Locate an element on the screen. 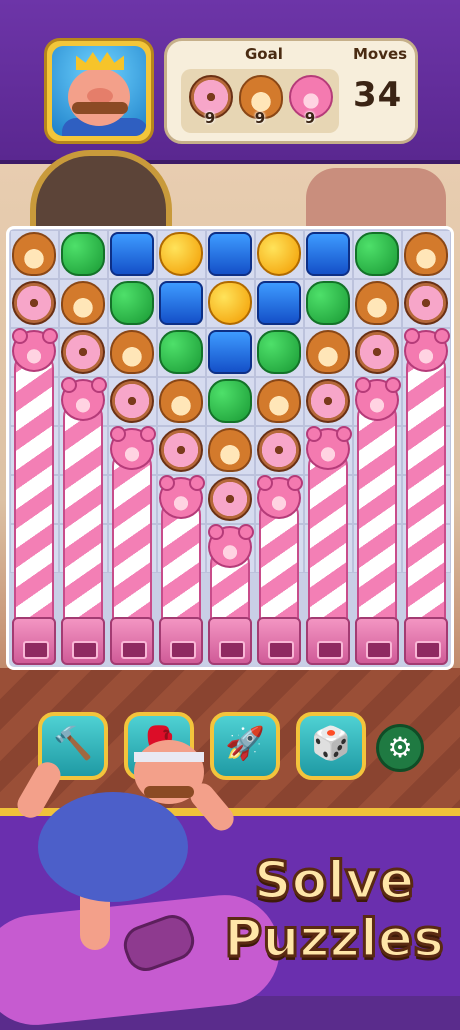 The width and height of the screenshot is (460, 1030). headline-line-2: Puzzles is located at coordinates (334, 939).